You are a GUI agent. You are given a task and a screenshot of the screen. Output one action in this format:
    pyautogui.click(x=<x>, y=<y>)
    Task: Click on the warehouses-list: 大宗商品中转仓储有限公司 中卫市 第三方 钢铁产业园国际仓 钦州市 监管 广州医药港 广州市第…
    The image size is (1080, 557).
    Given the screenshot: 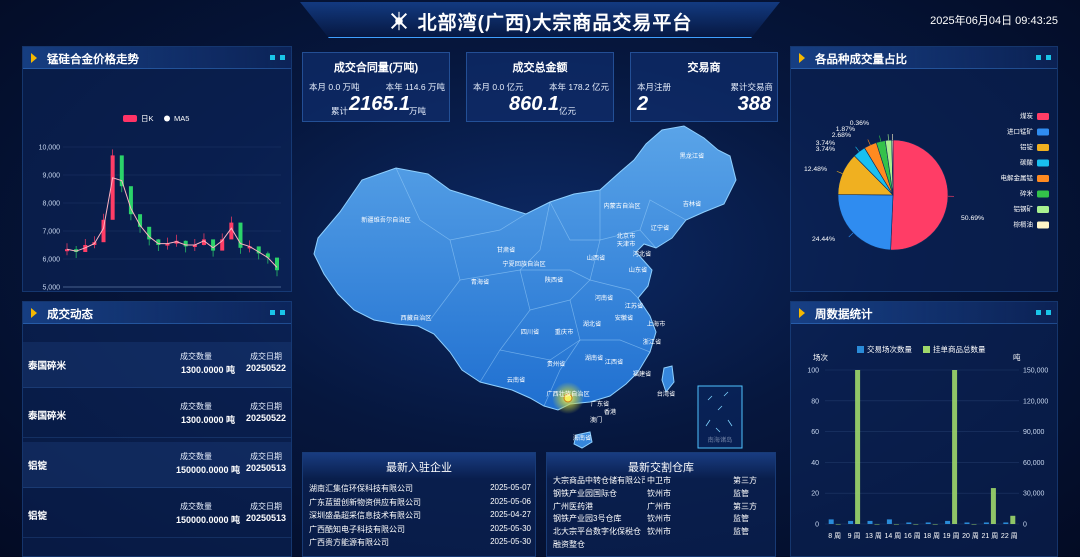 What is the action you would take?
    pyautogui.click(x=662, y=516)
    